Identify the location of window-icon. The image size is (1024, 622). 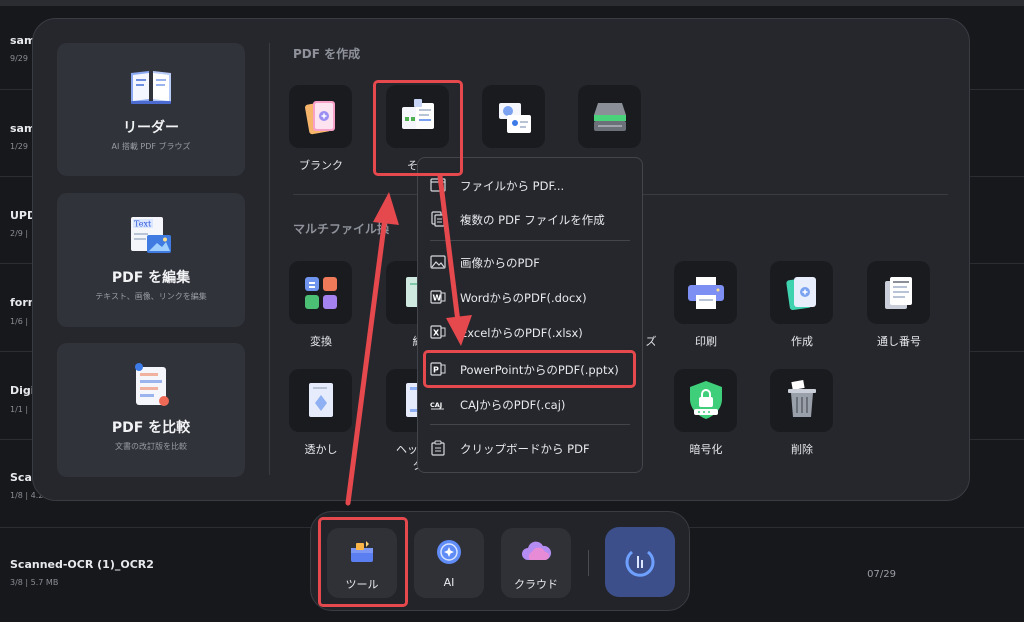
(438, 185).